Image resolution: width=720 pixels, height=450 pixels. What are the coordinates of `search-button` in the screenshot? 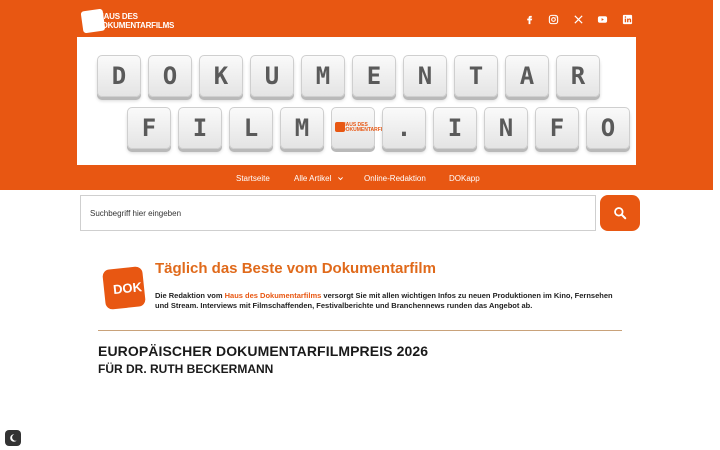 It's located at (620, 213).